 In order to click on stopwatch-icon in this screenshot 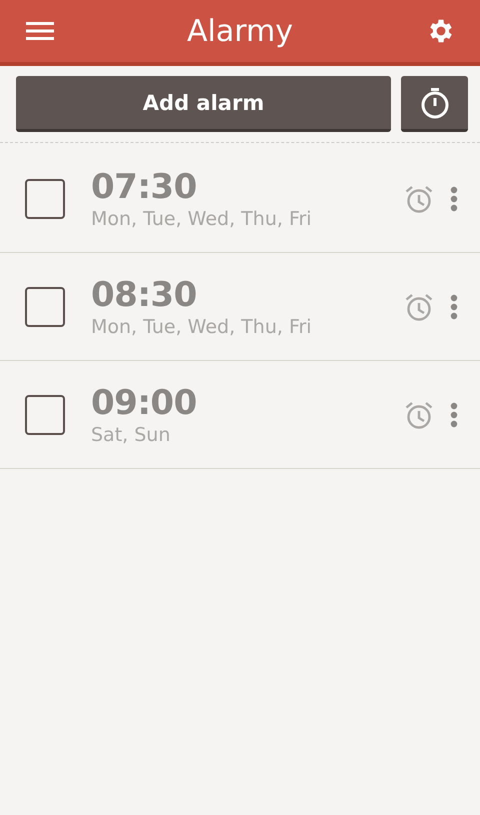, I will do `click(435, 102)`.